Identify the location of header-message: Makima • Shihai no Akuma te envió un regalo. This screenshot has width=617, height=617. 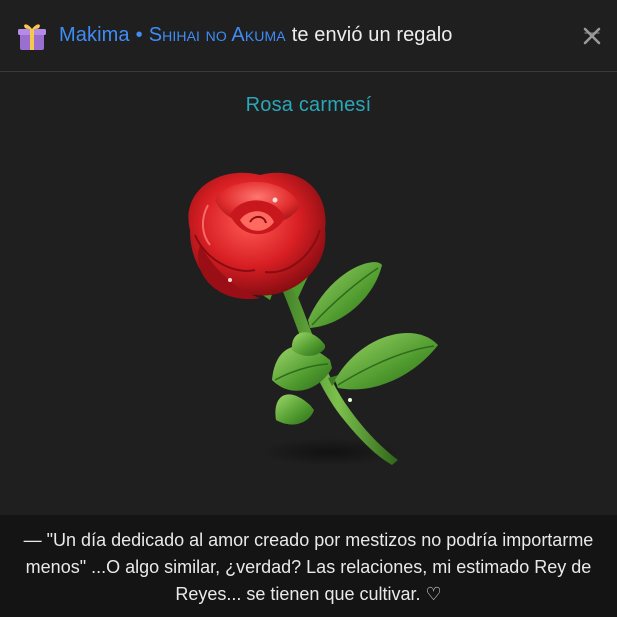
(256, 35).